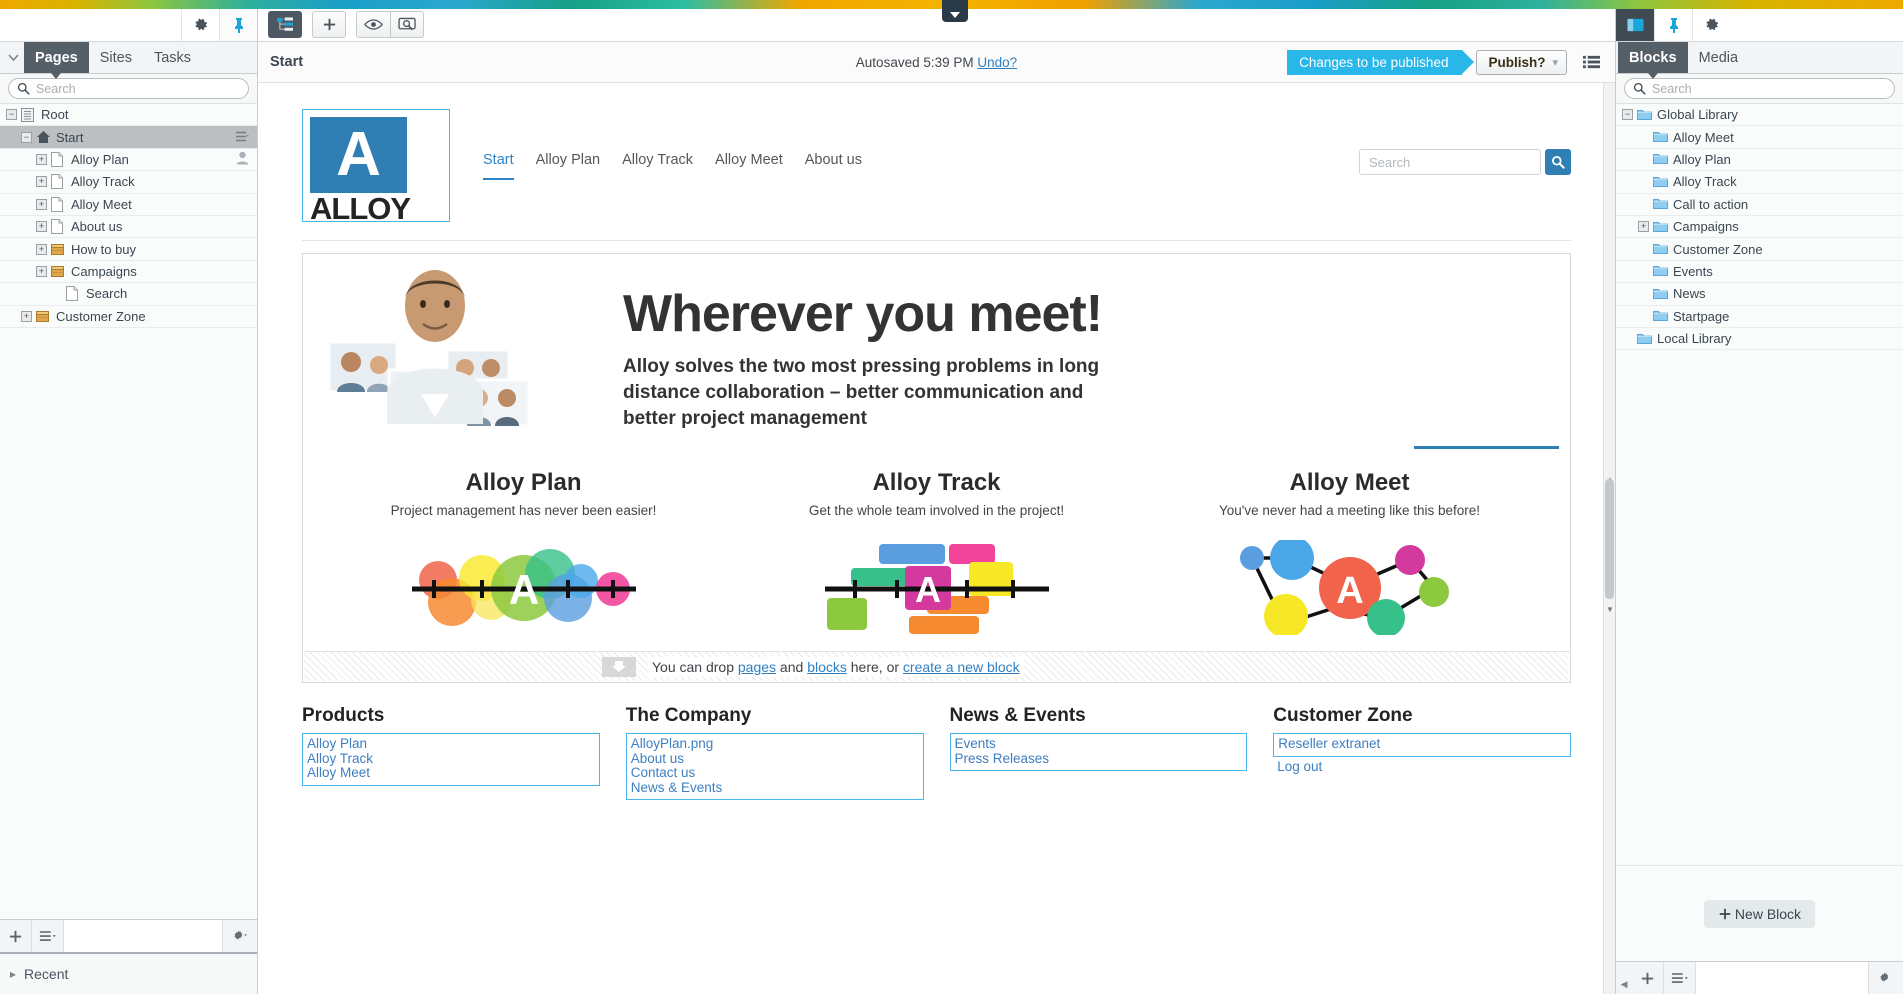  I want to click on site-logo: A ALLOY, so click(376, 166).